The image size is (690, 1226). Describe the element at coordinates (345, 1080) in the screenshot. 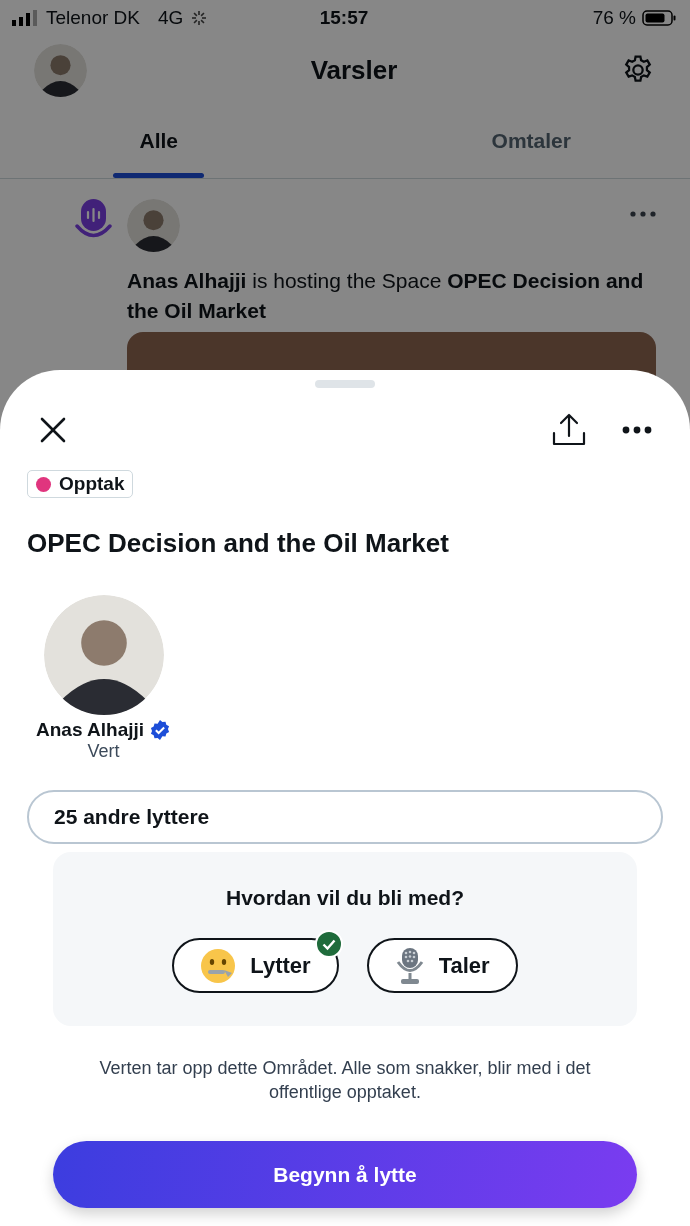

I see `recording-note: Verten tar opp dette Området. Alle som snakker, blir med i det offentlige opptaket.` at that location.